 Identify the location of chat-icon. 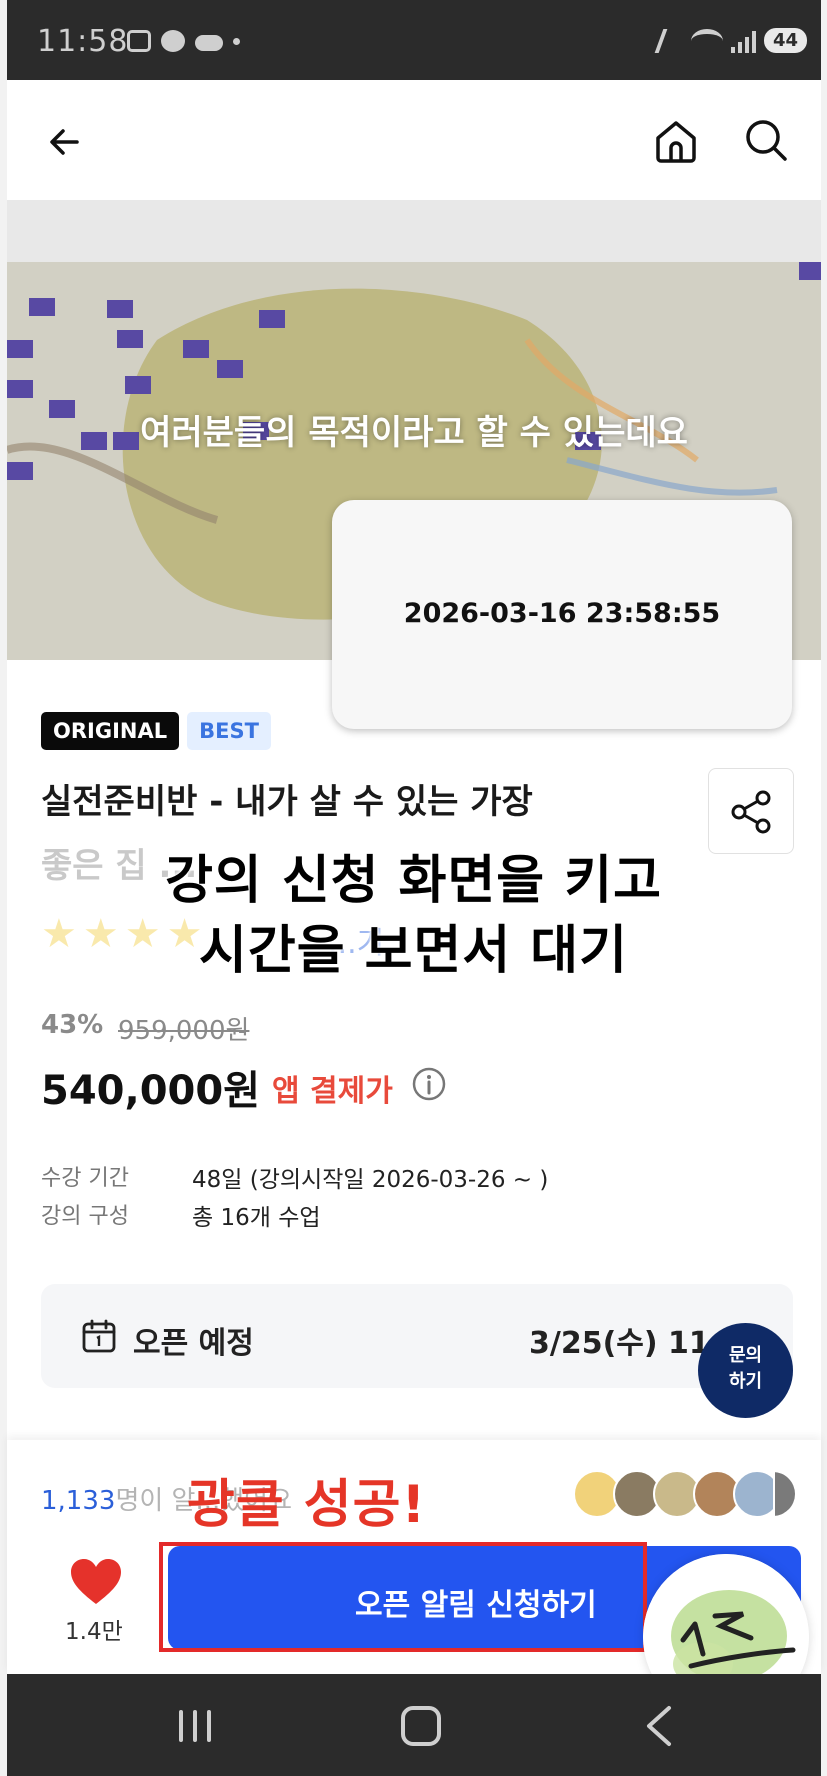
(173, 41).